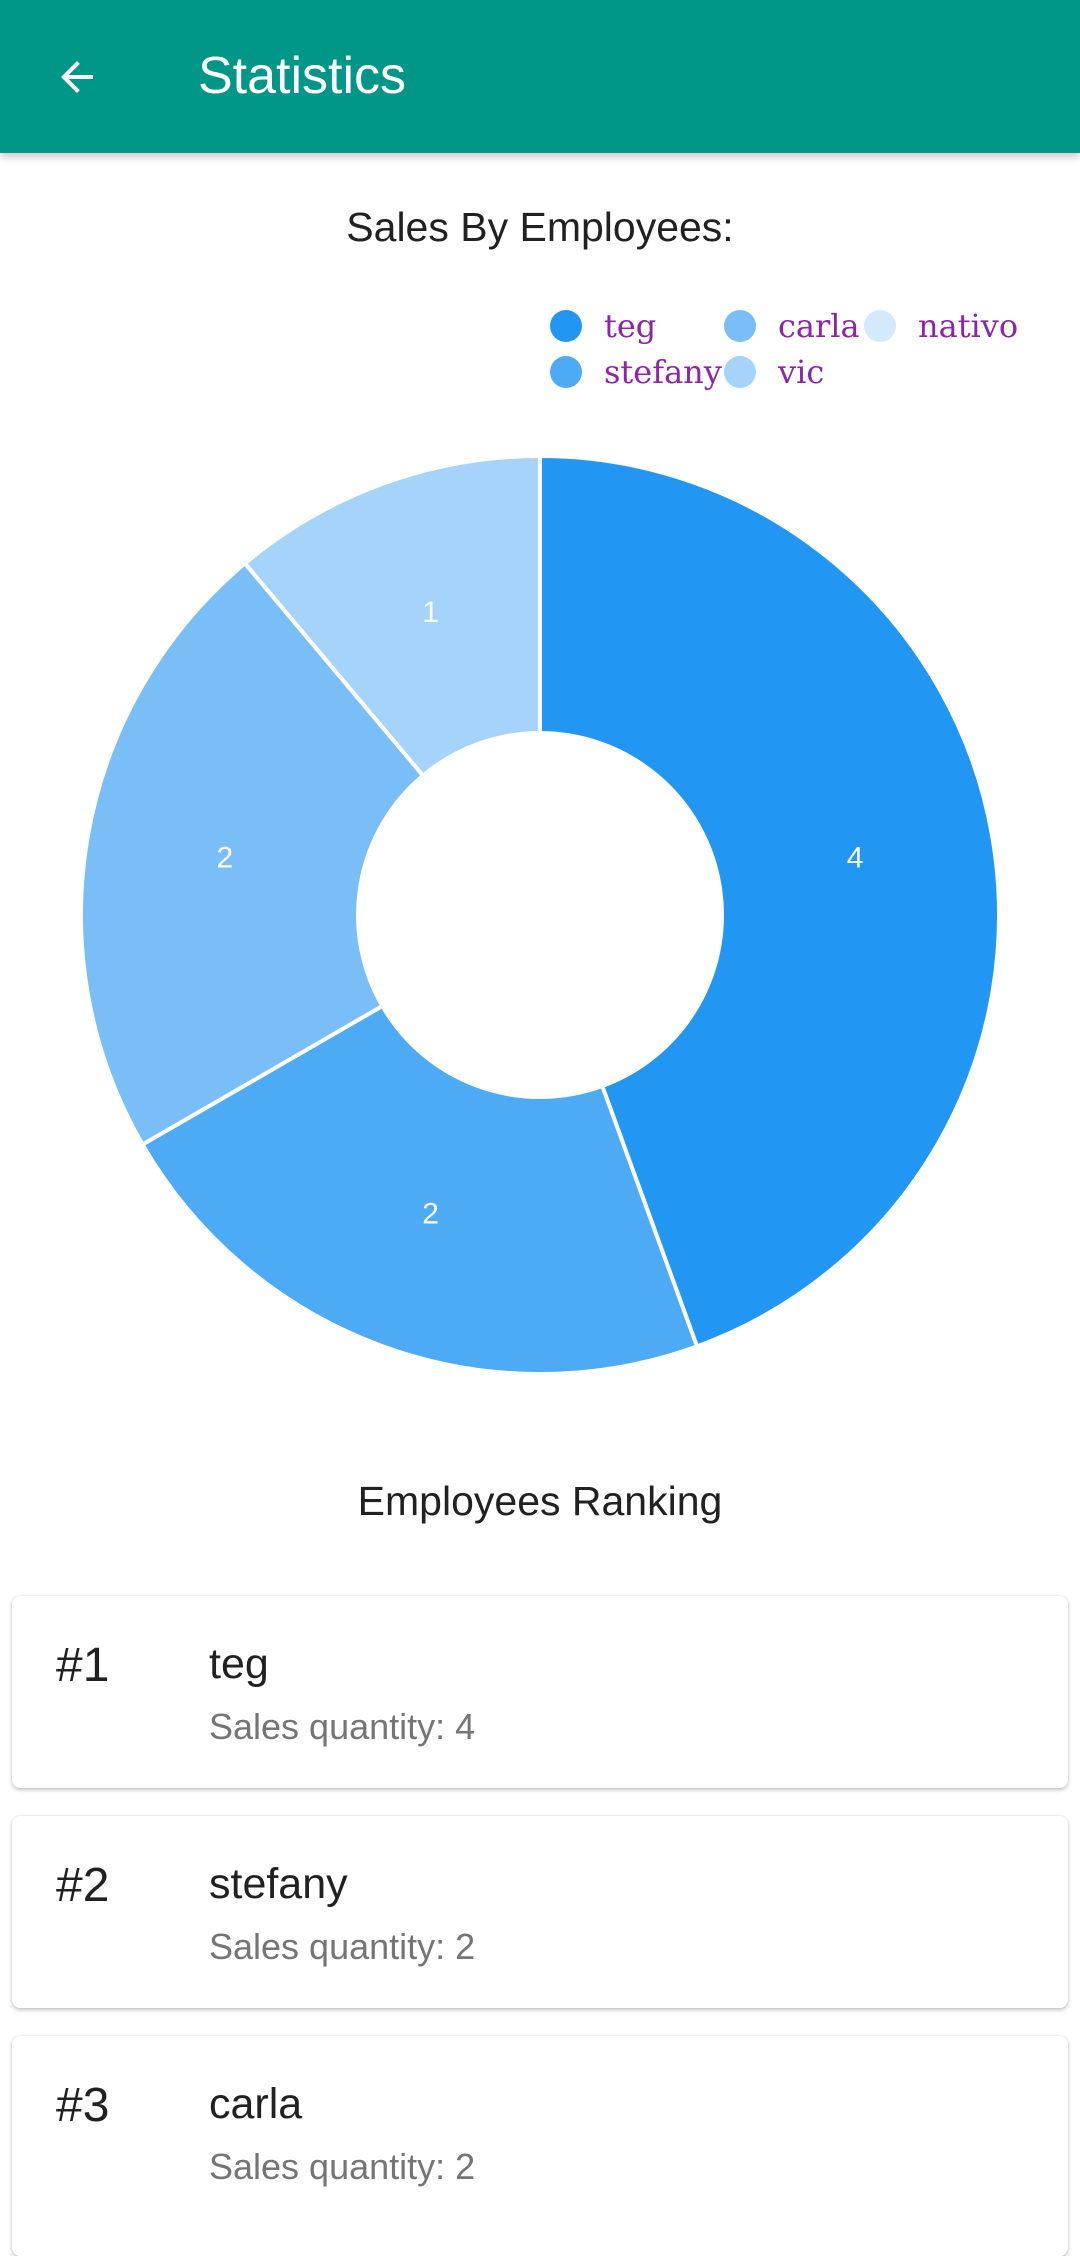 This screenshot has width=1080, height=2256. I want to click on slice-value-label: 4, so click(855, 857).